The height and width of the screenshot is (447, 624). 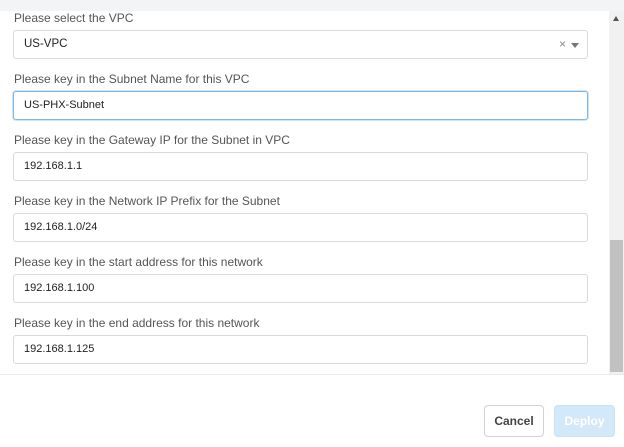 I want to click on vpc-select: US-VPC ×, so click(x=300, y=44).